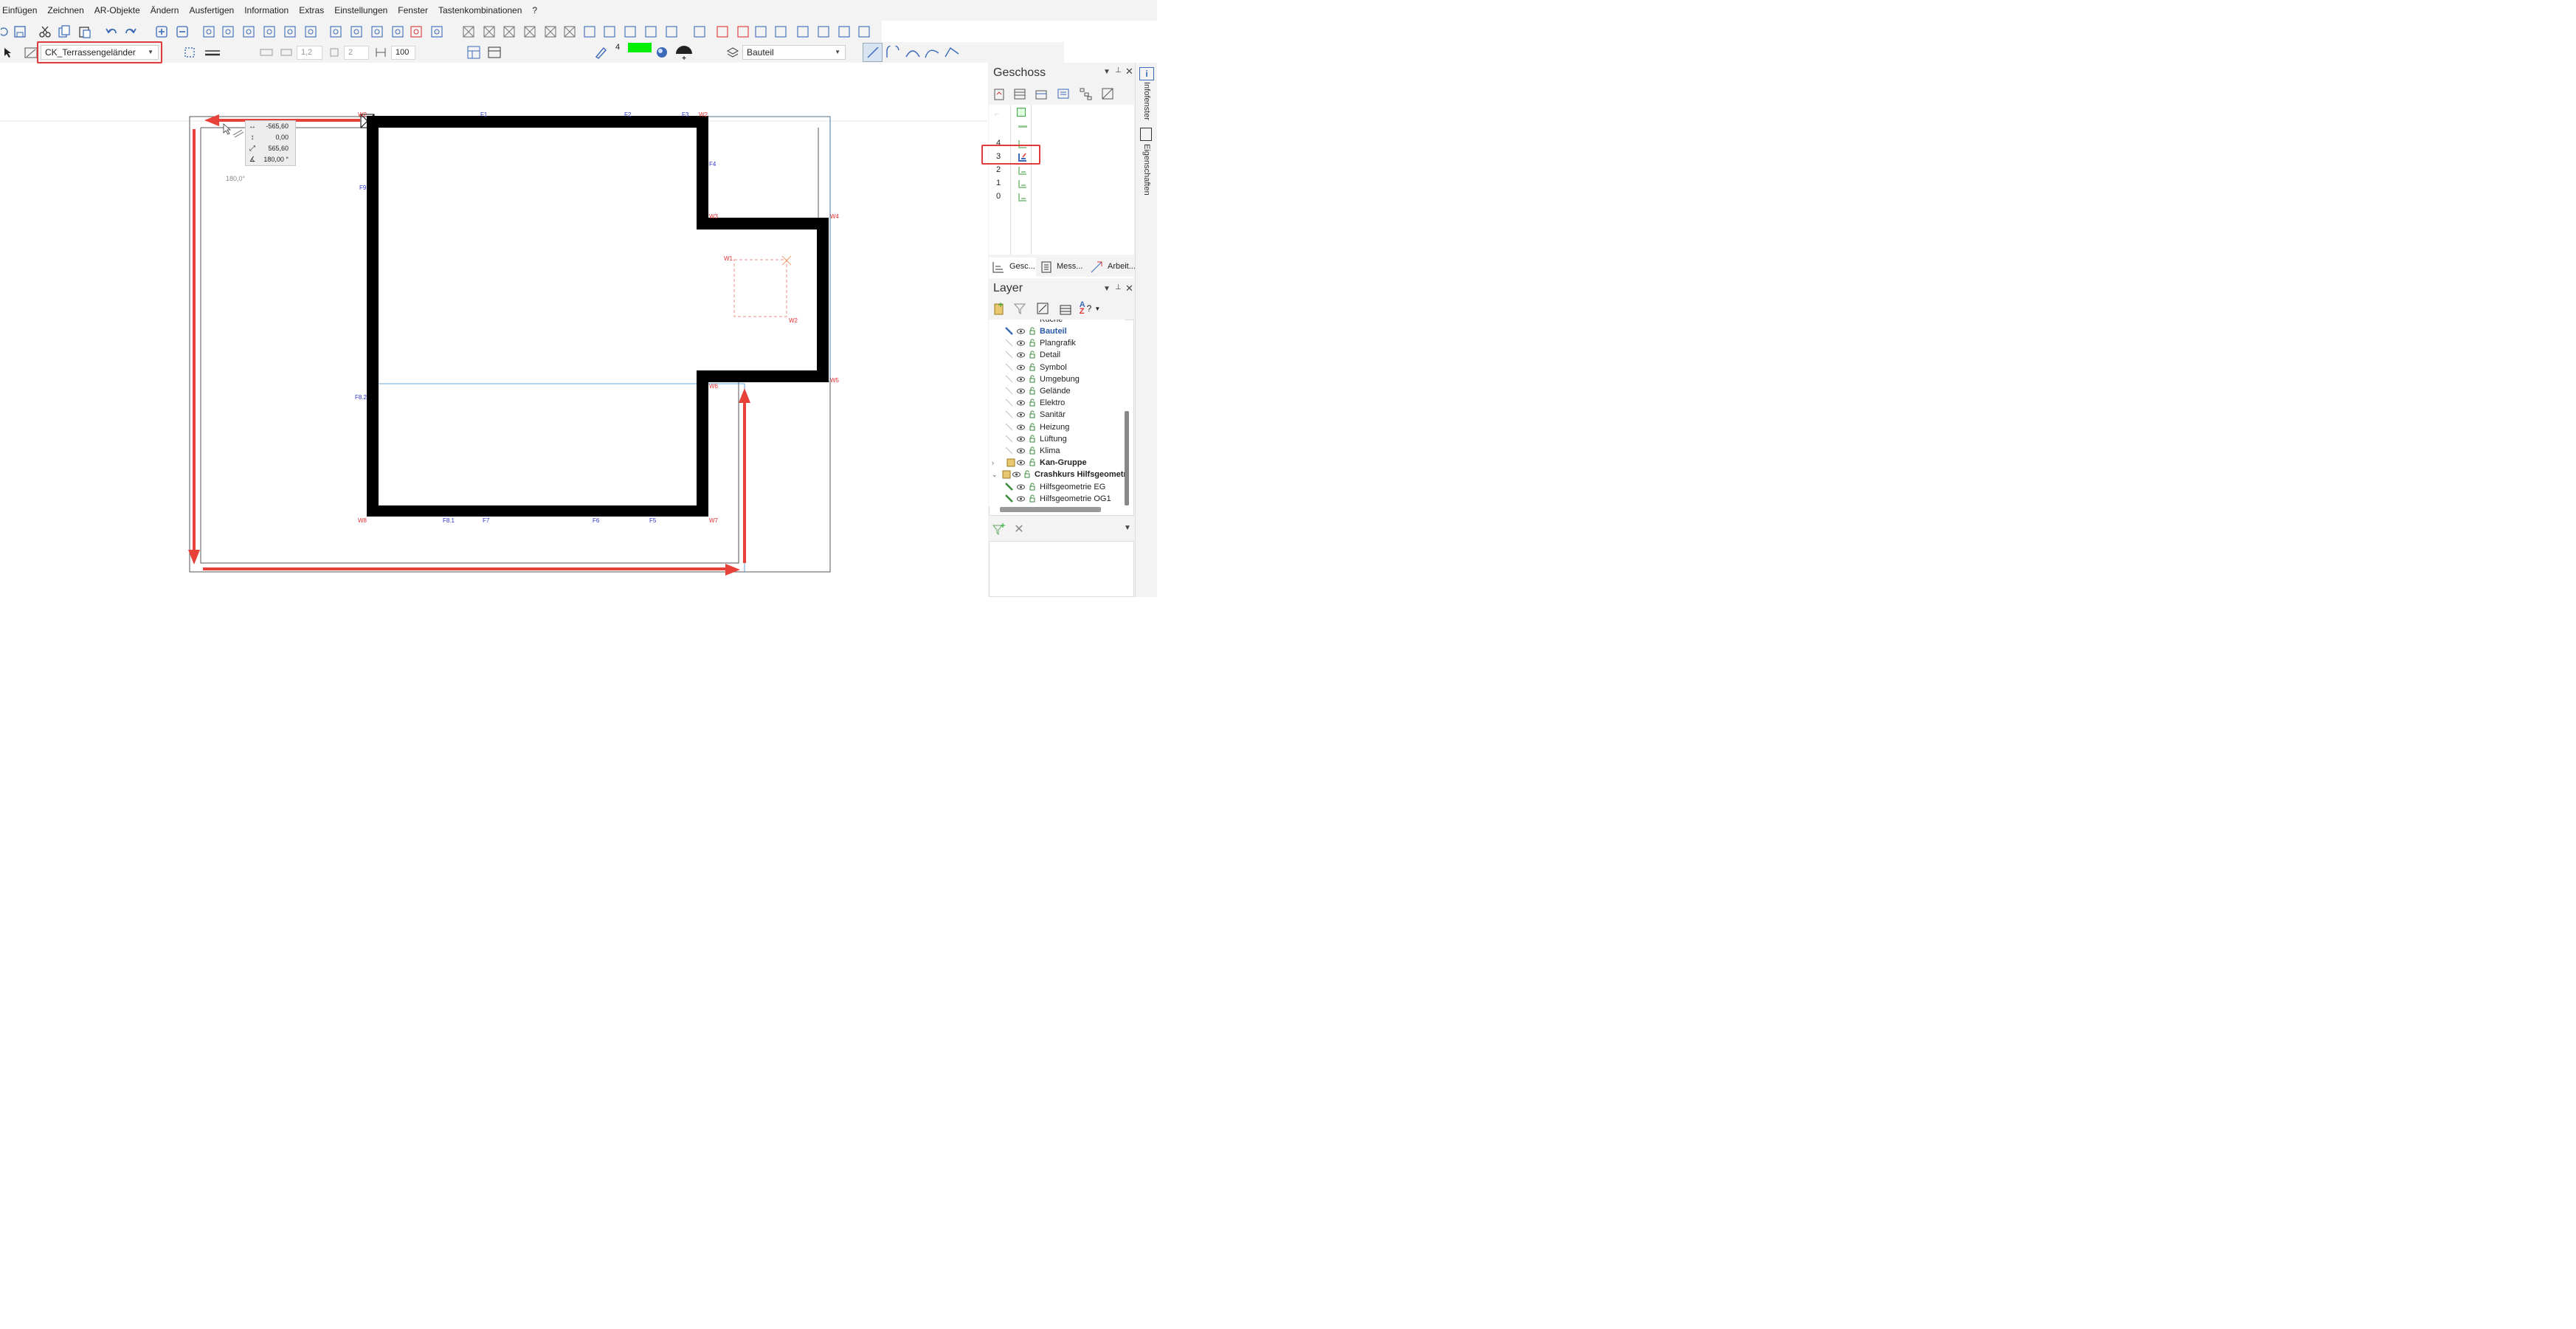  Describe the element at coordinates (361, 10) in the screenshot. I see `menu-einstellungen: Einstellungen` at that location.